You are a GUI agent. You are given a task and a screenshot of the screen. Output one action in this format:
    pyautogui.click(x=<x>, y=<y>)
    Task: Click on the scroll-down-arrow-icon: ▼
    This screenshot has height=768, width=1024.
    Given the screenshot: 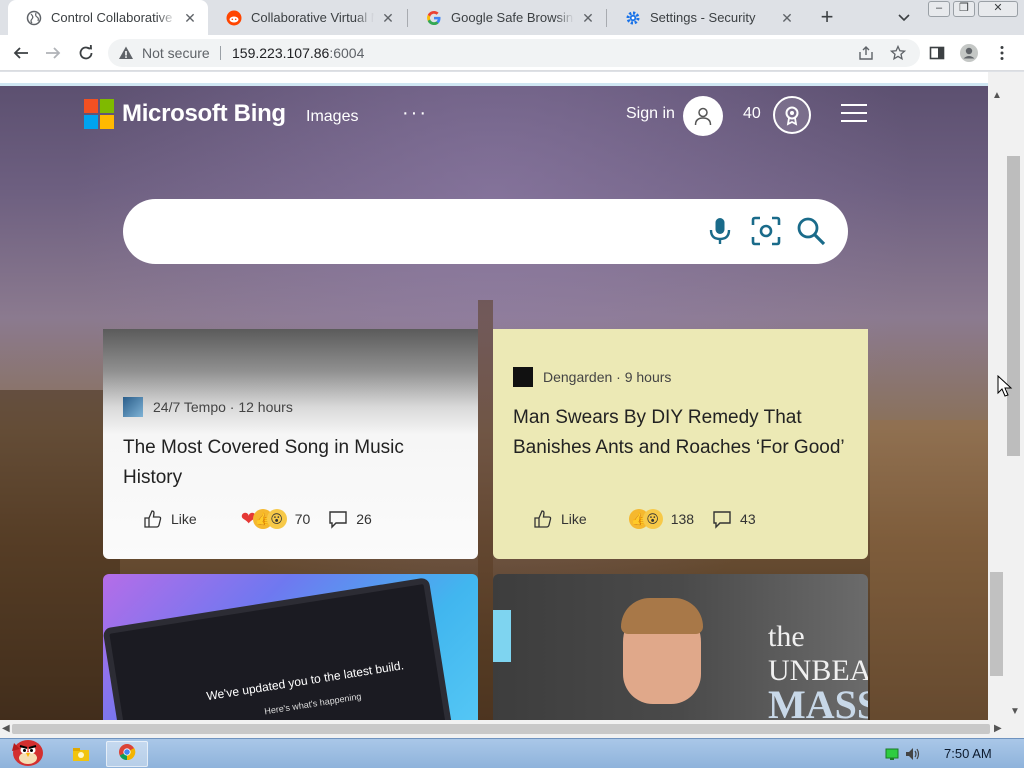 What is the action you would take?
    pyautogui.click(x=1015, y=711)
    